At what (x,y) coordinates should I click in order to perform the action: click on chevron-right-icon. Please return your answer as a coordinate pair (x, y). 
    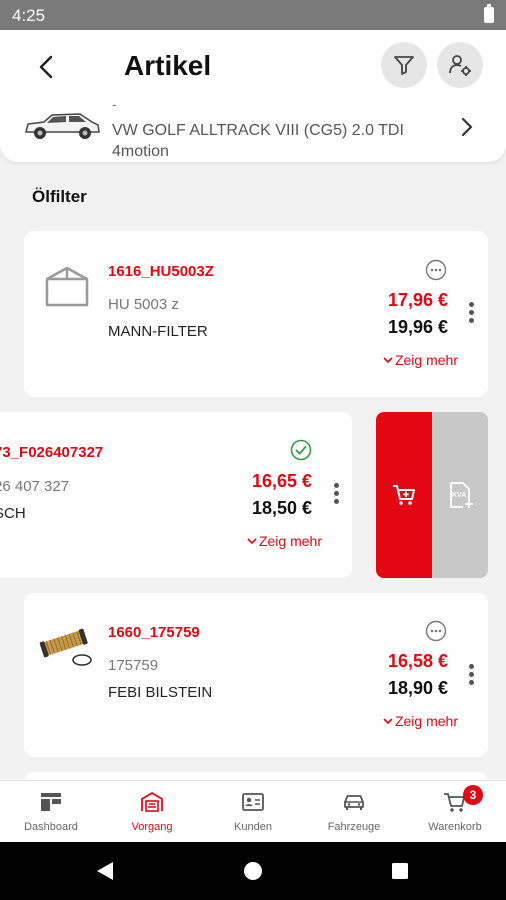
    Looking at the image, I should click on (467, 127).